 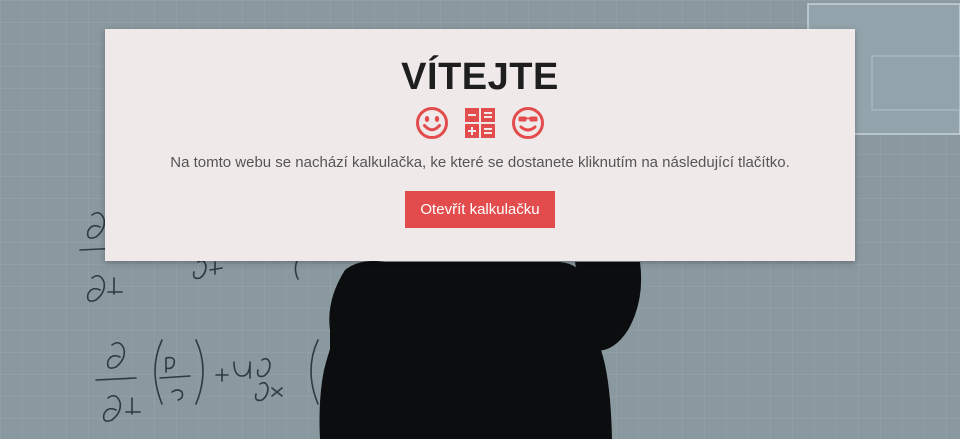 I want to click on icon-row, so click(x=480, y=123).